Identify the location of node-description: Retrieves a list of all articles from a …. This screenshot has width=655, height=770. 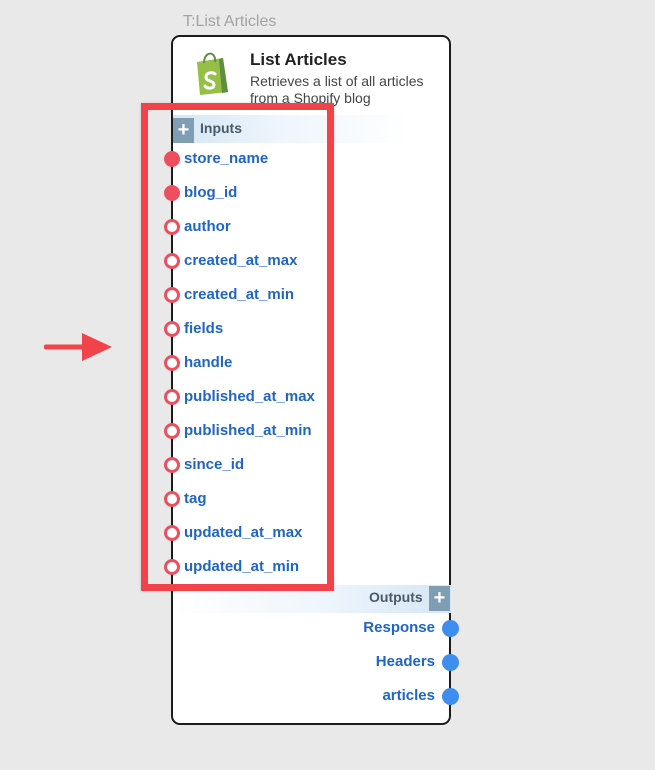
(337, 89).